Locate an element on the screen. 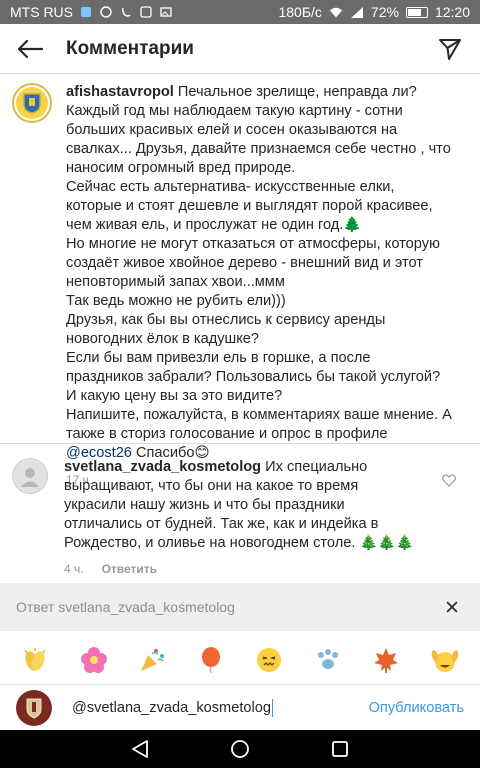 The height and width of the screenshot is (768, 480). heart-icon is located at coordinates (449, 480).